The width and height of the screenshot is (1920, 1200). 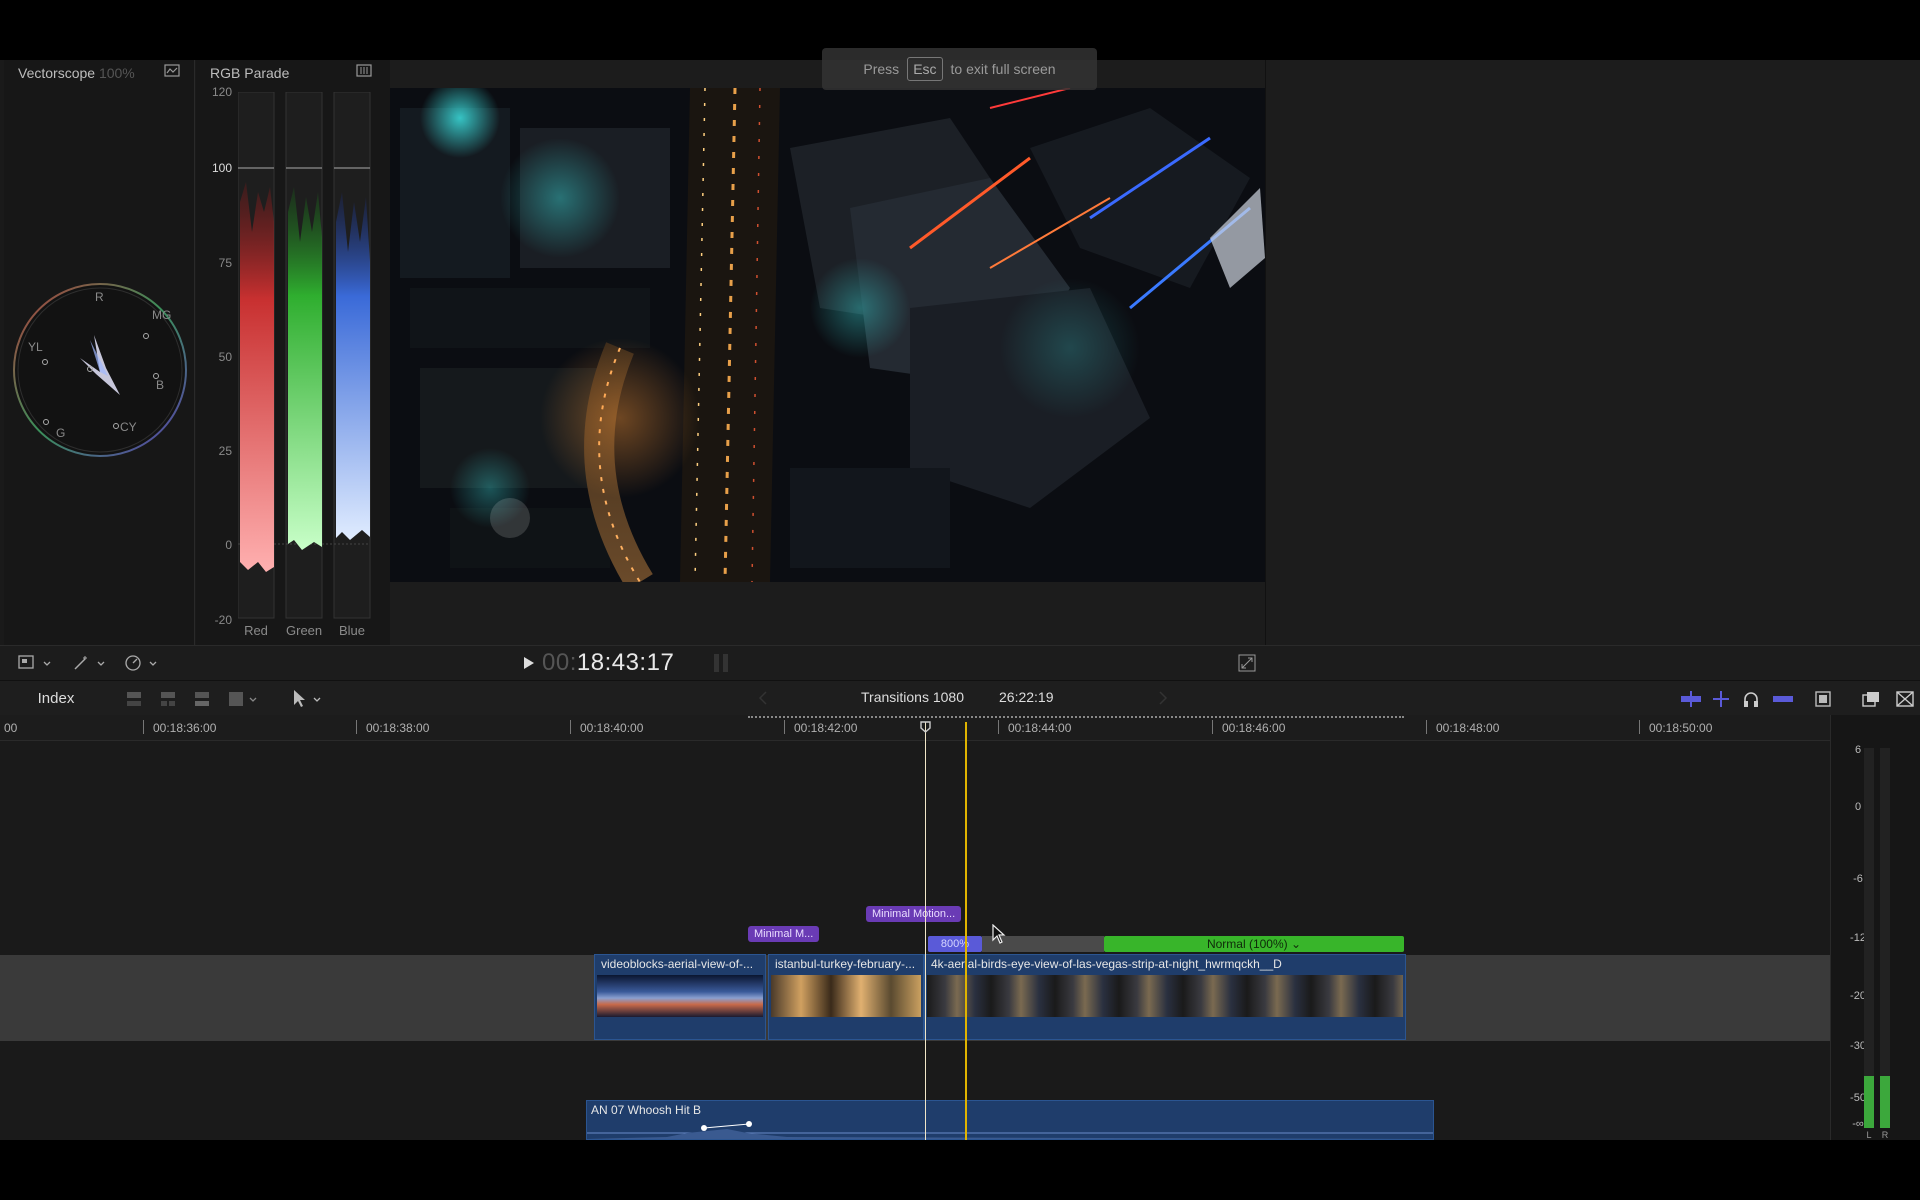 What do you see at coordinates (925, 931) in the screenshot?
I see `skimmer-line` at bounding box center [925, 931].